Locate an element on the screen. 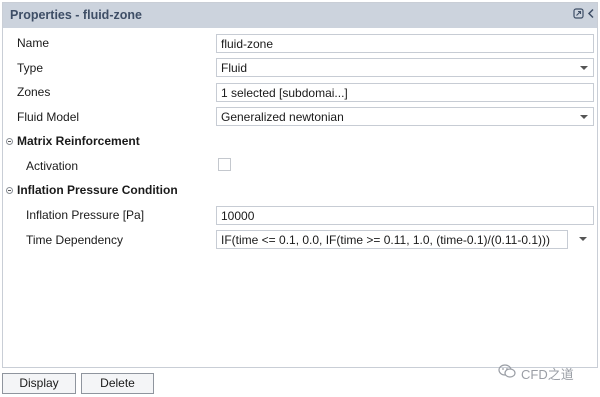 The width and height of the screenshot is (600, 397). wechat-logo-icon is located at coordinates (507, 371).